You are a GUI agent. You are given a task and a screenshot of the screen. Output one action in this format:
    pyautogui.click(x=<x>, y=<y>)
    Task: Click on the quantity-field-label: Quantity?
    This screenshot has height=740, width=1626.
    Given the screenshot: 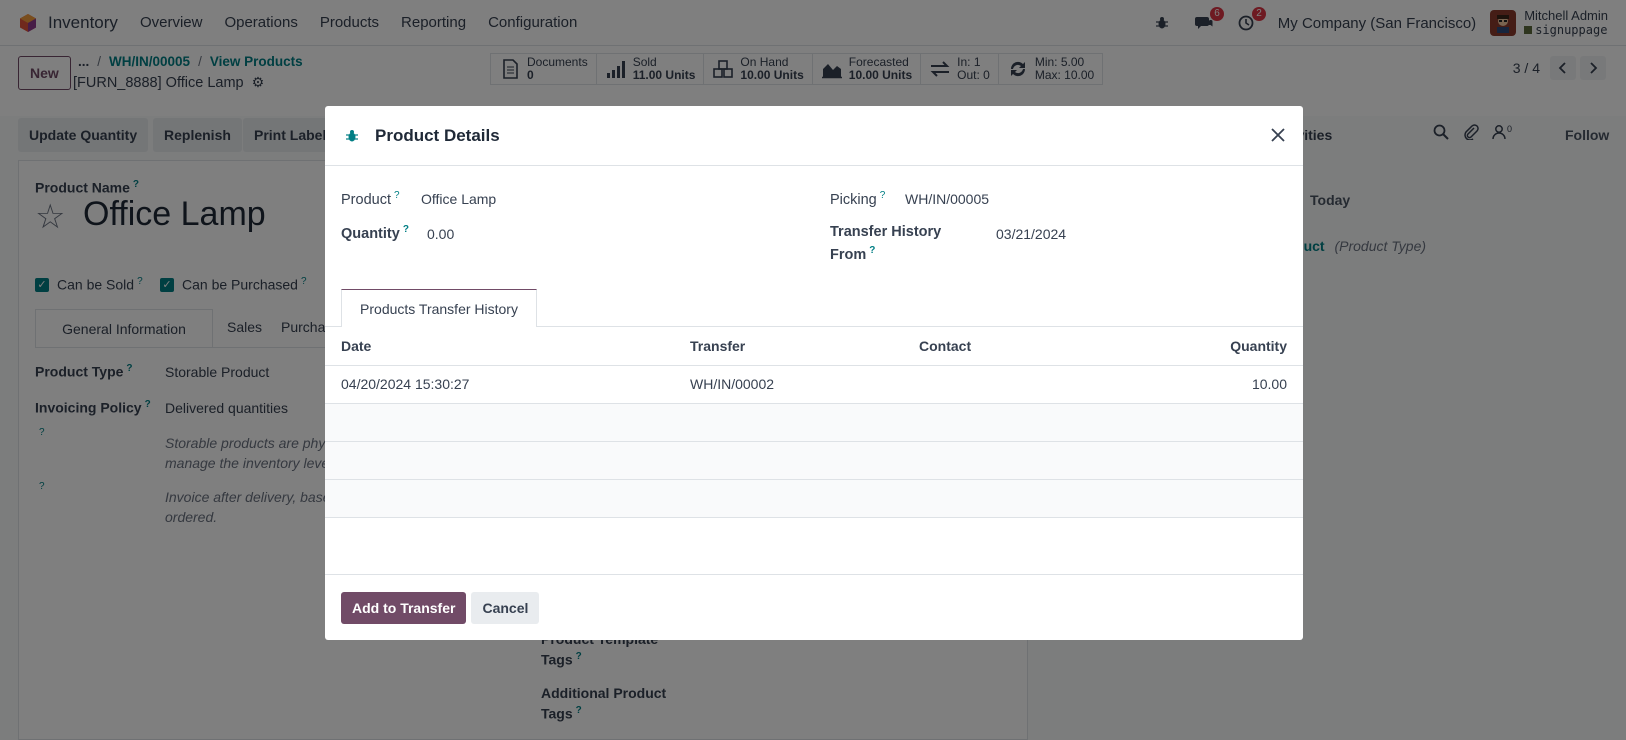 What is the action you would take?
    pyautogui.click(x=375, y=233)
    